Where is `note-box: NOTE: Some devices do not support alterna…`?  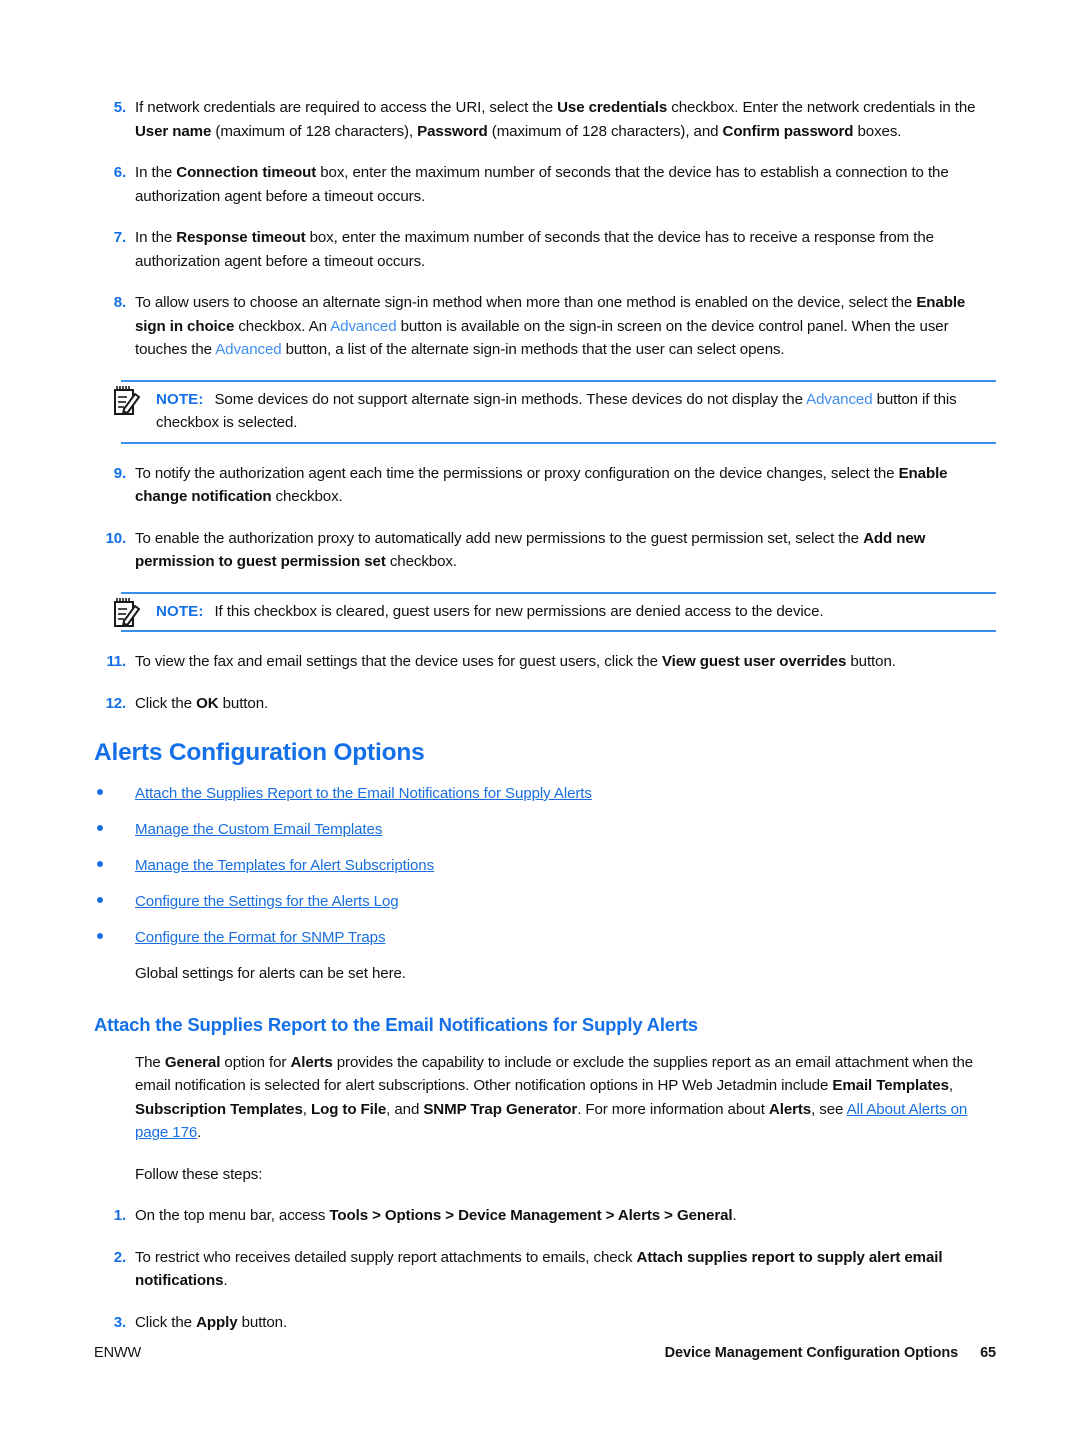 note-box: NOTE: Some devices do not support alterna… is located at coordinates (555, 411).